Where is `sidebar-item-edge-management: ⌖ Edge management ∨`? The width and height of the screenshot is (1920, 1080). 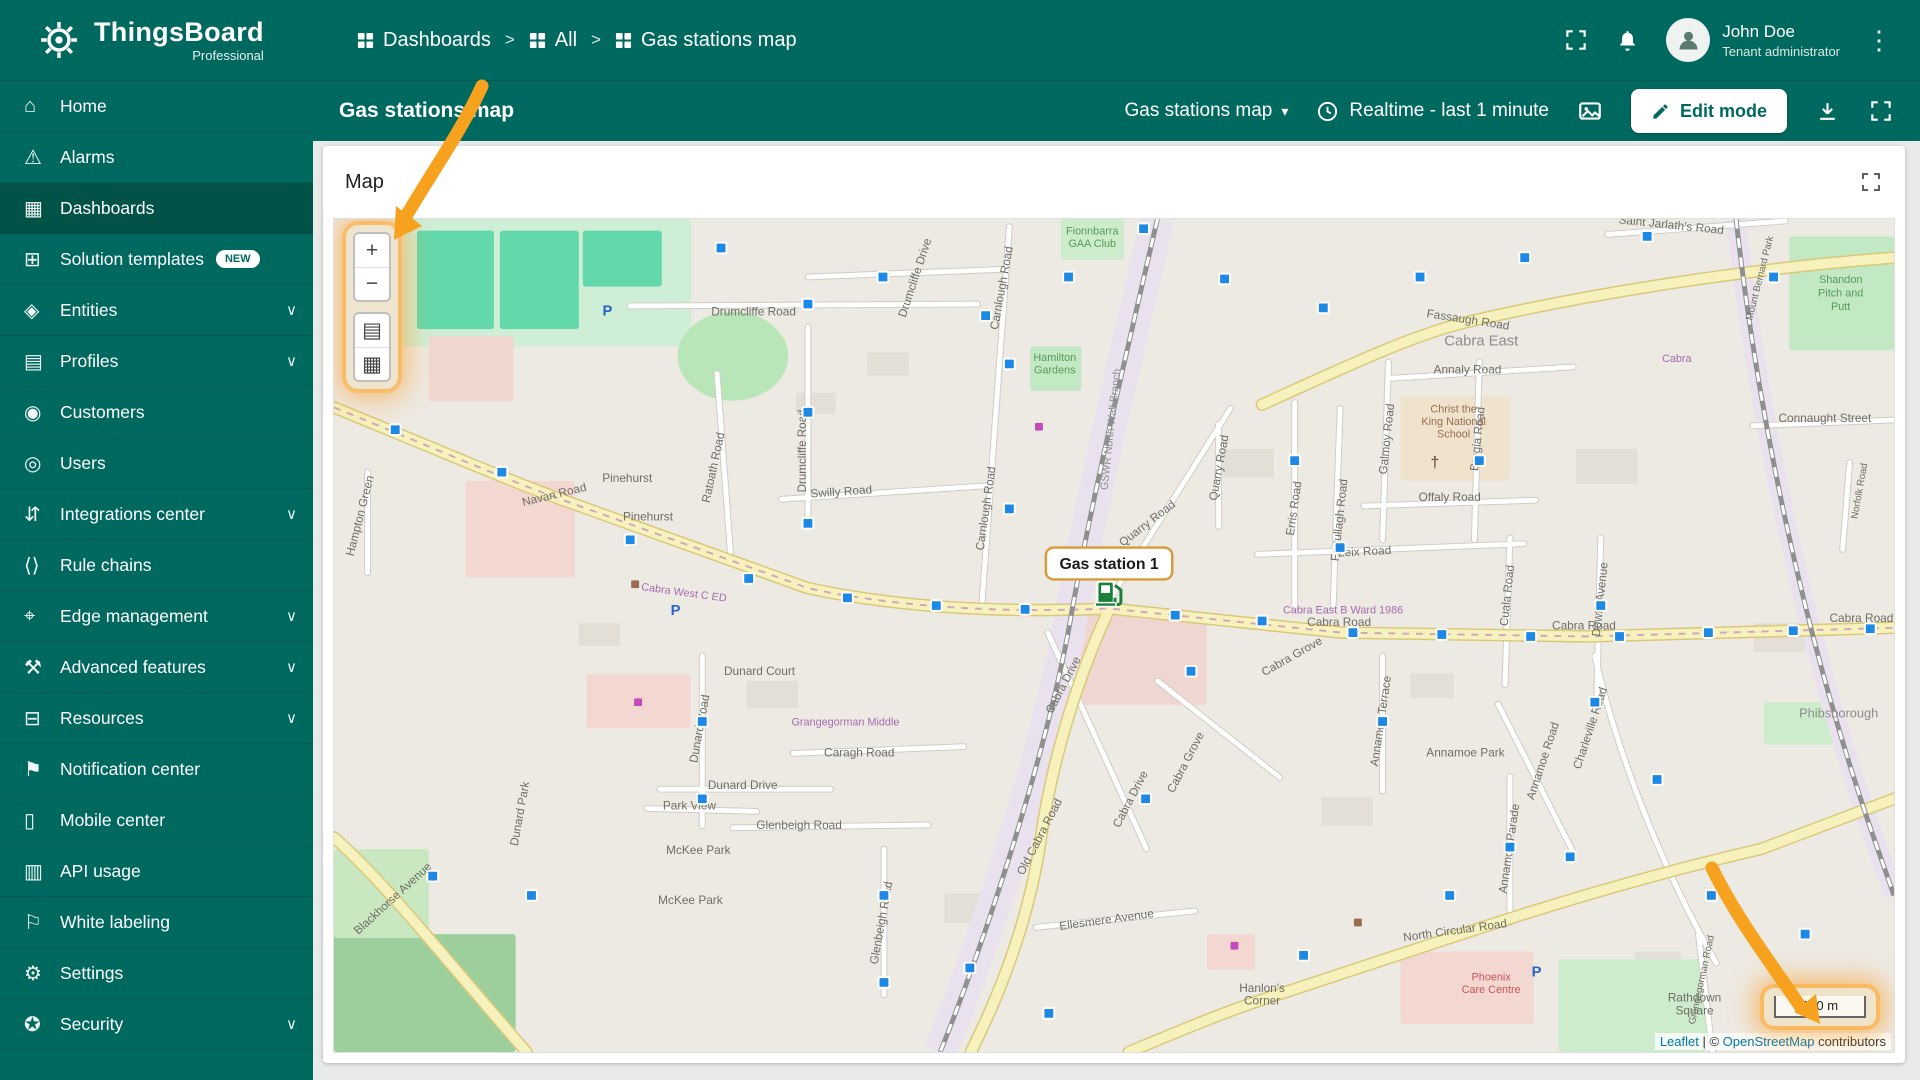 sidebar-item-edge-management: ⌖ Edge management ∨ is located at coordinates (156, 616).